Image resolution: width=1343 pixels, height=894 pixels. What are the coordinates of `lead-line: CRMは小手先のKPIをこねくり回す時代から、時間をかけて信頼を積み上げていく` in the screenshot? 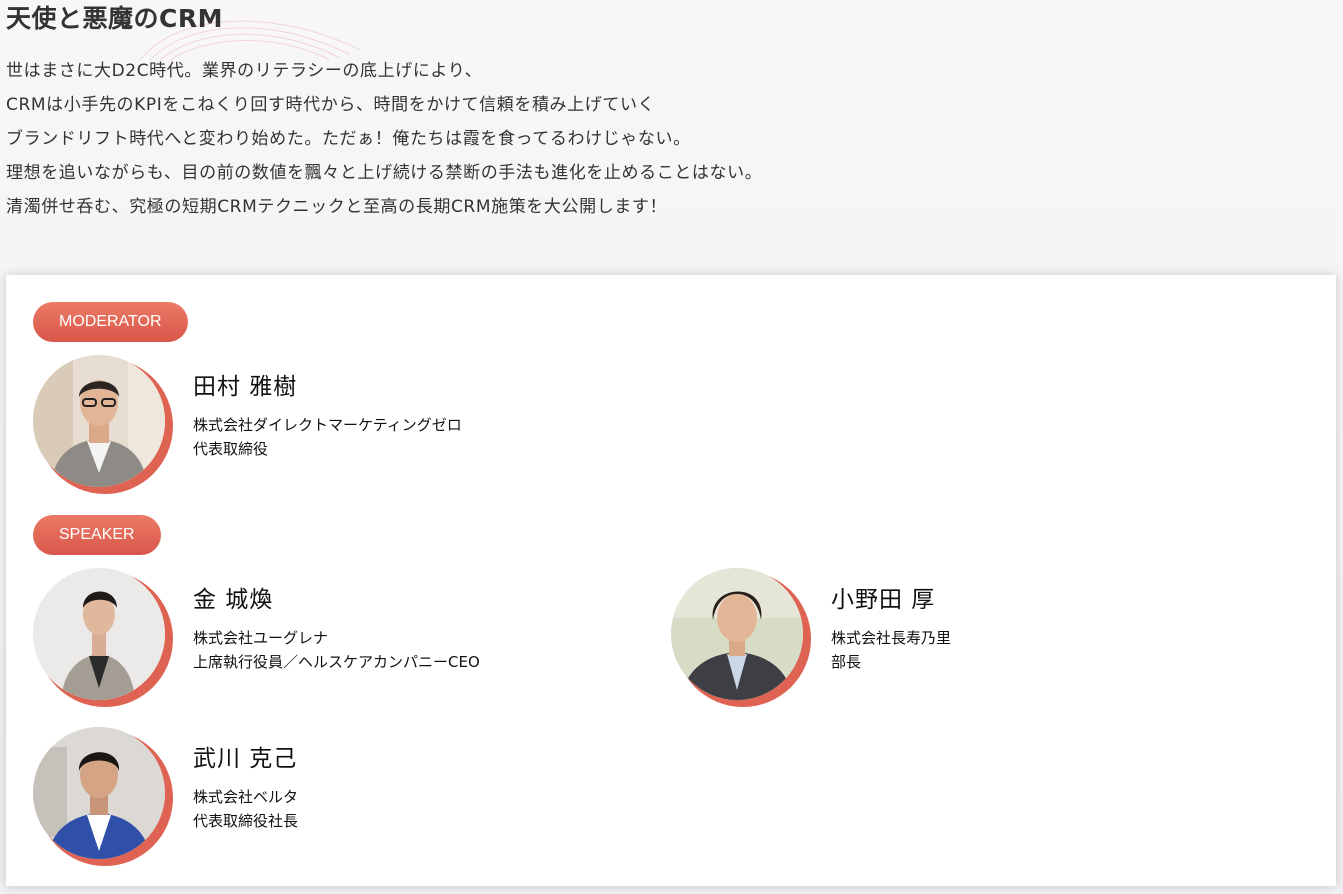 It's located at (331, 105).